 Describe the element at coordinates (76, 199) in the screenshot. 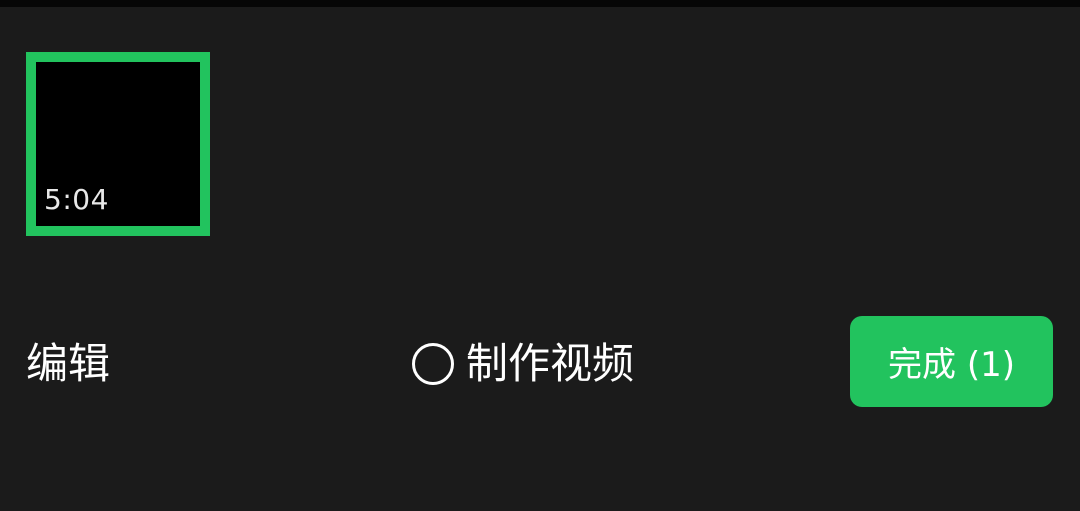

I see `video-duration: 5:04` at that location.